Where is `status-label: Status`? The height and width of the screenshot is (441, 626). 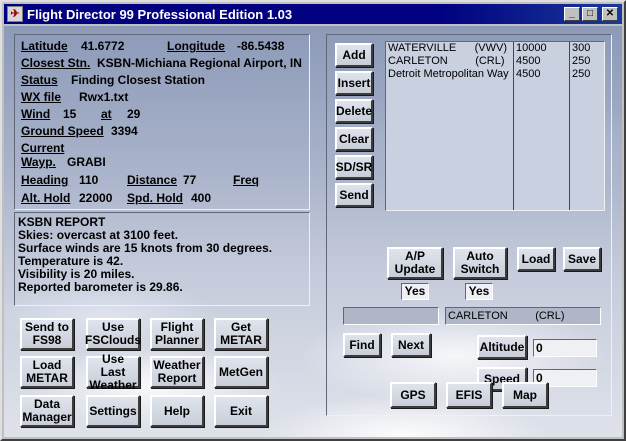 status-label: Status is located at coordinates (39, 80).